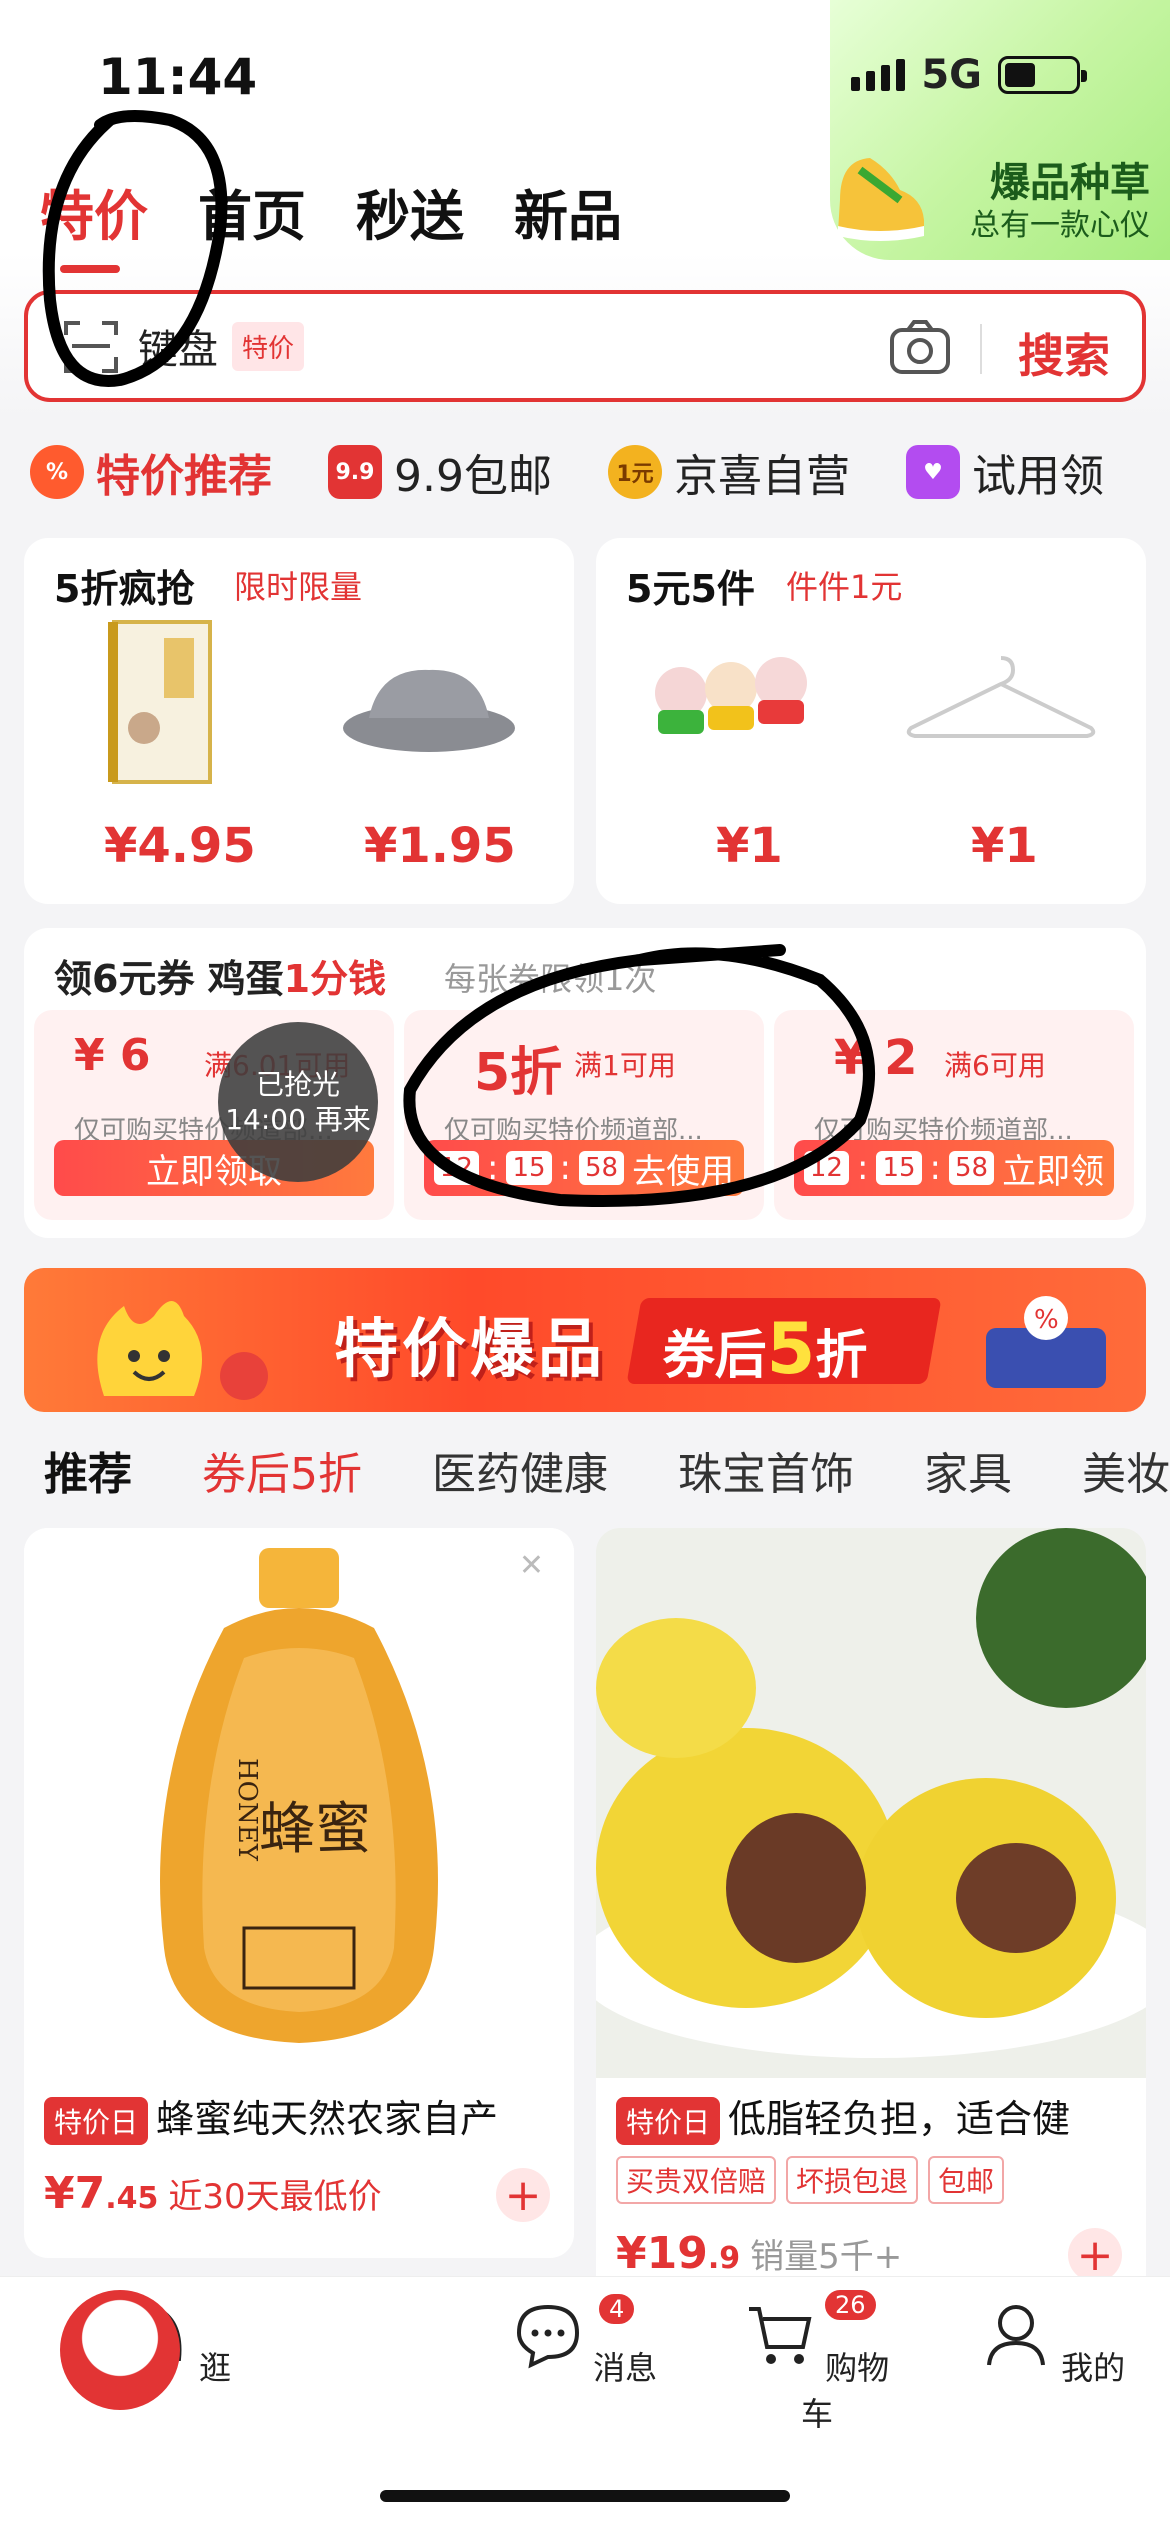 This screenshot has width=1170, height=2532. Describe the element at coordinates (75, 2193) in the screenshot. I see `price-integer: ¥7` at that location.